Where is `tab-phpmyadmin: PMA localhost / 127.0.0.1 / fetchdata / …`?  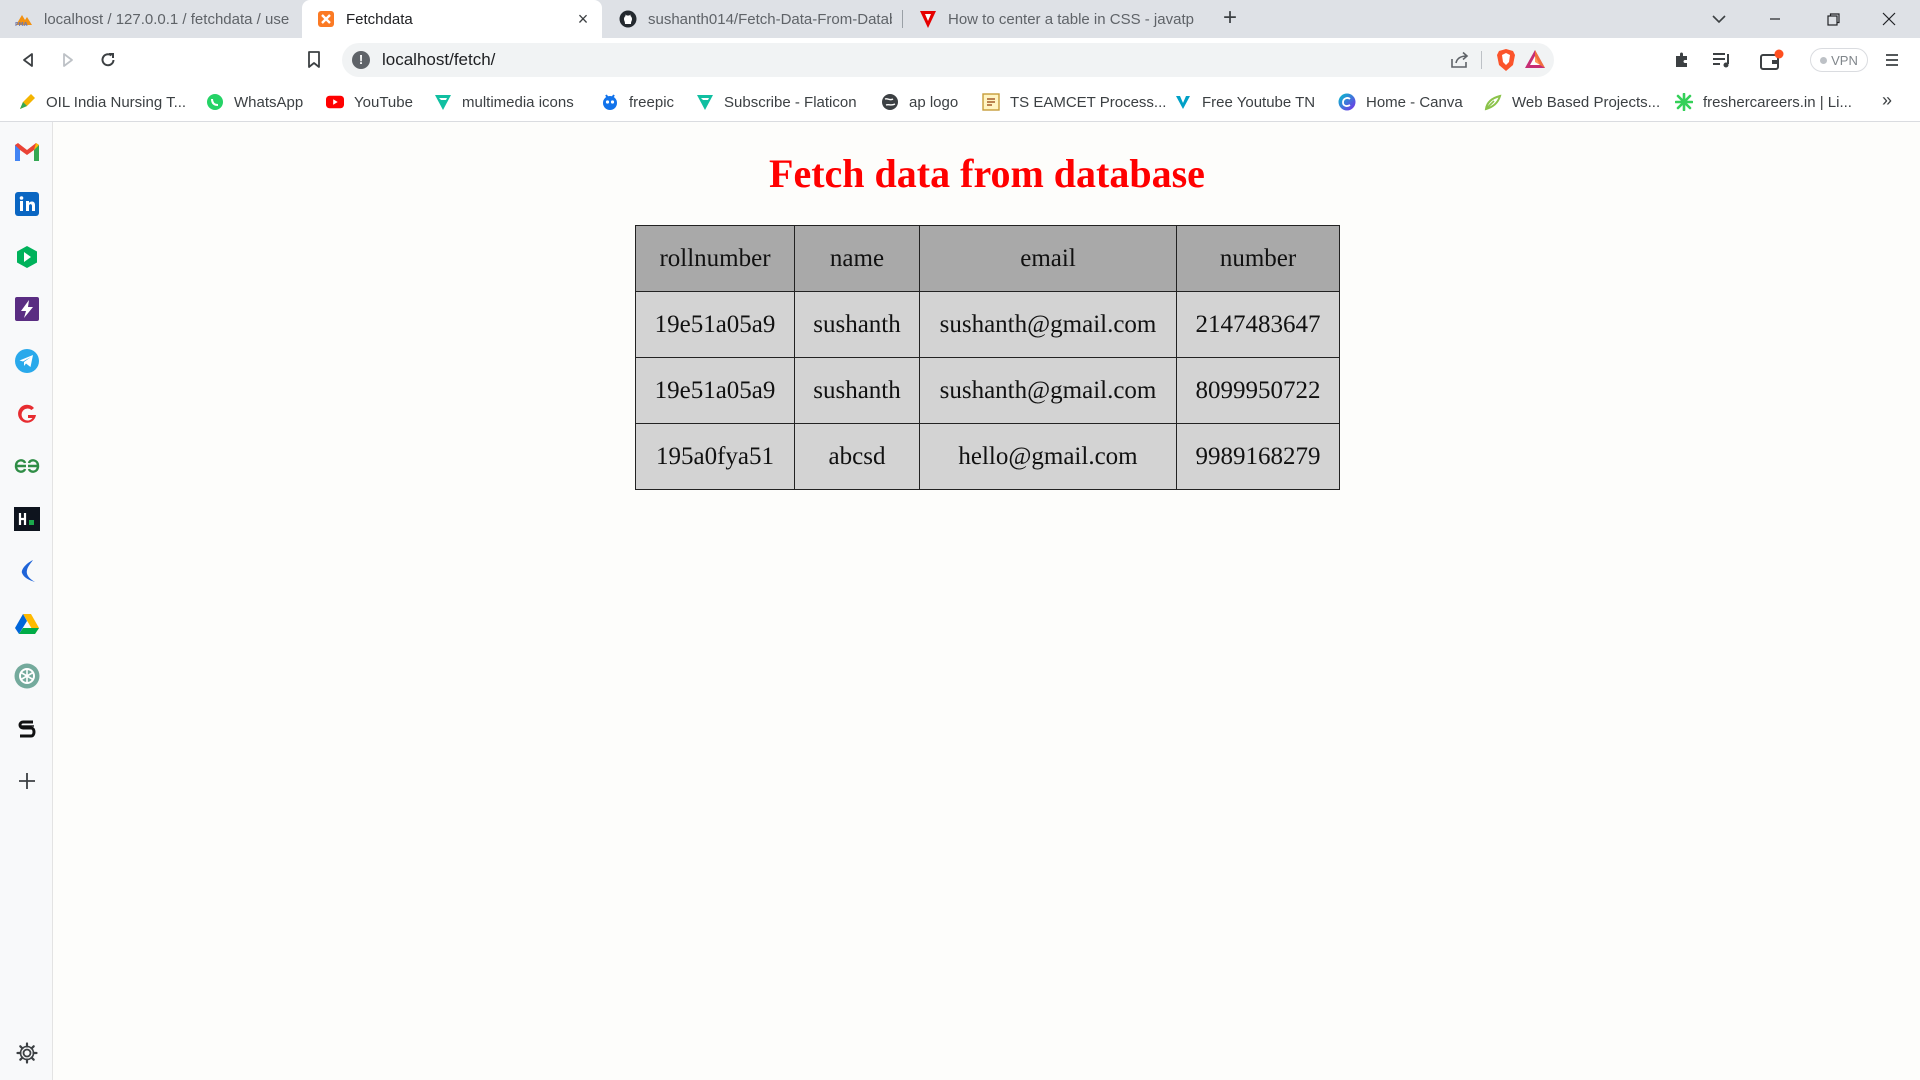
tab-phpmyadmin: PMA localhost / 127.0.0.1 / fetchdata / … is located at coordinates (150, 19).